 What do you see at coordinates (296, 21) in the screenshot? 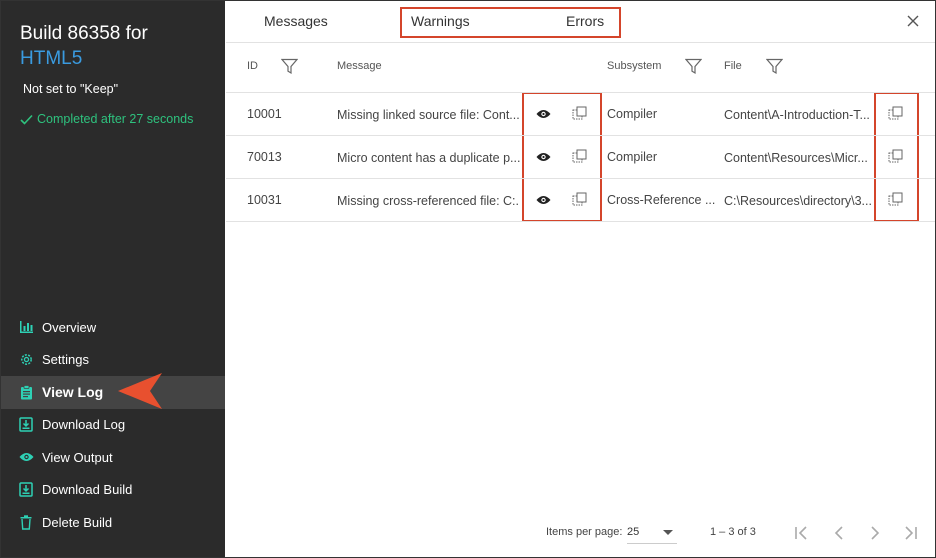
I see `tab-messages: Messages` at bounding box center [296, 21].